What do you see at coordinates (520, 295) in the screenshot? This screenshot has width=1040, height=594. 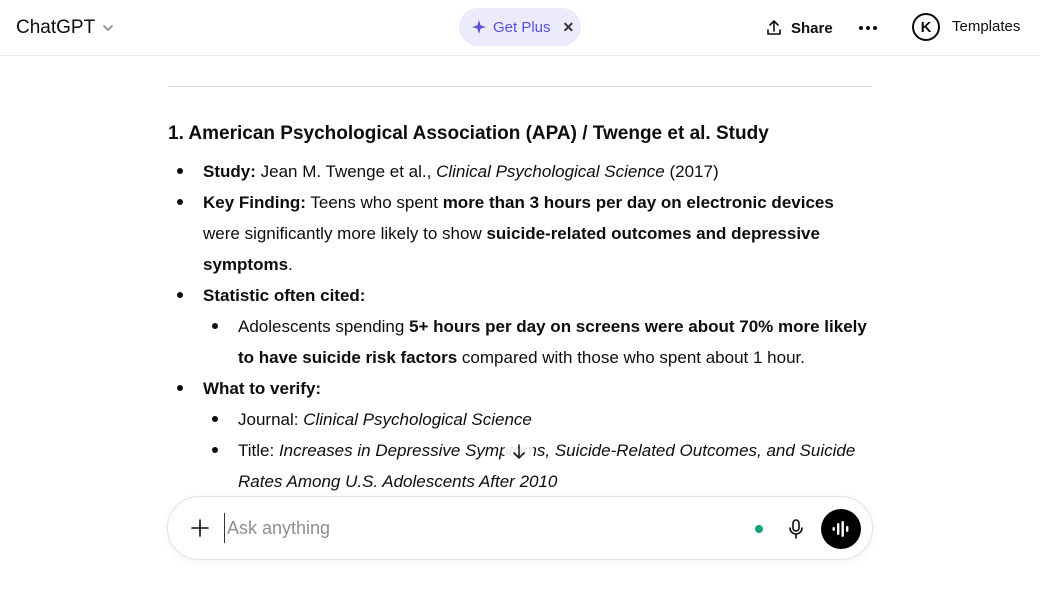 I see `list-item: Statistic often cited:` at bounding box center [520, 295].